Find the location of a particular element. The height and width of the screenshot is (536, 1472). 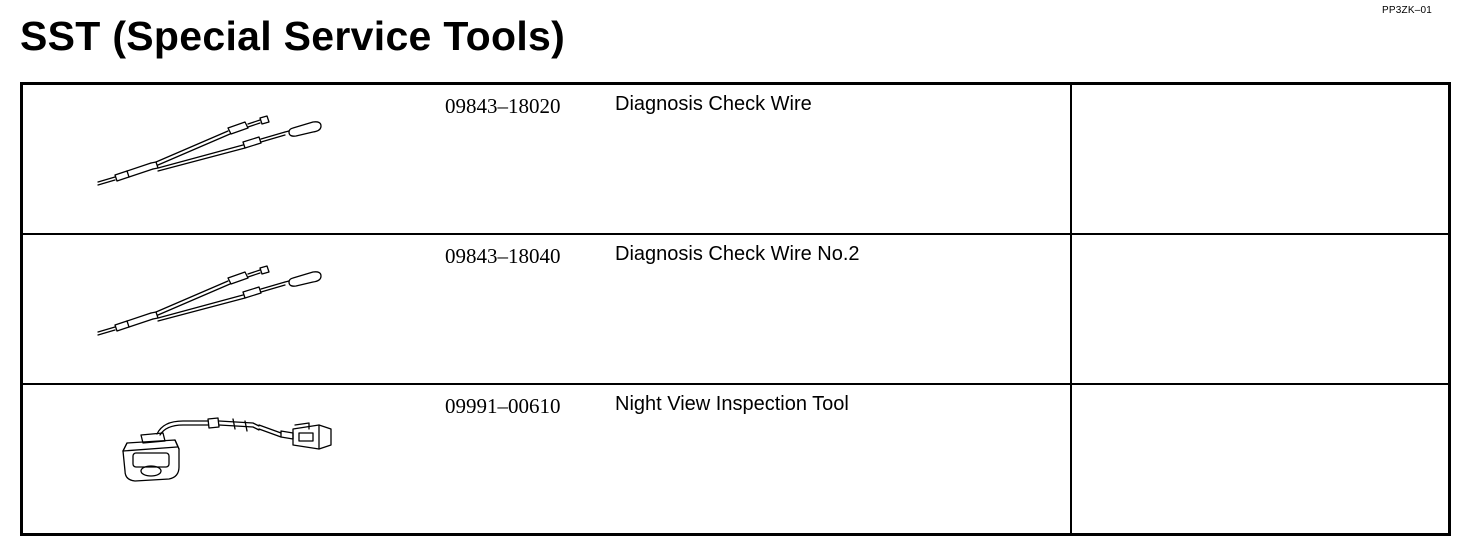

tool-name: Diagnosis Check Wire No.2 is located at coordinates (843, 309).